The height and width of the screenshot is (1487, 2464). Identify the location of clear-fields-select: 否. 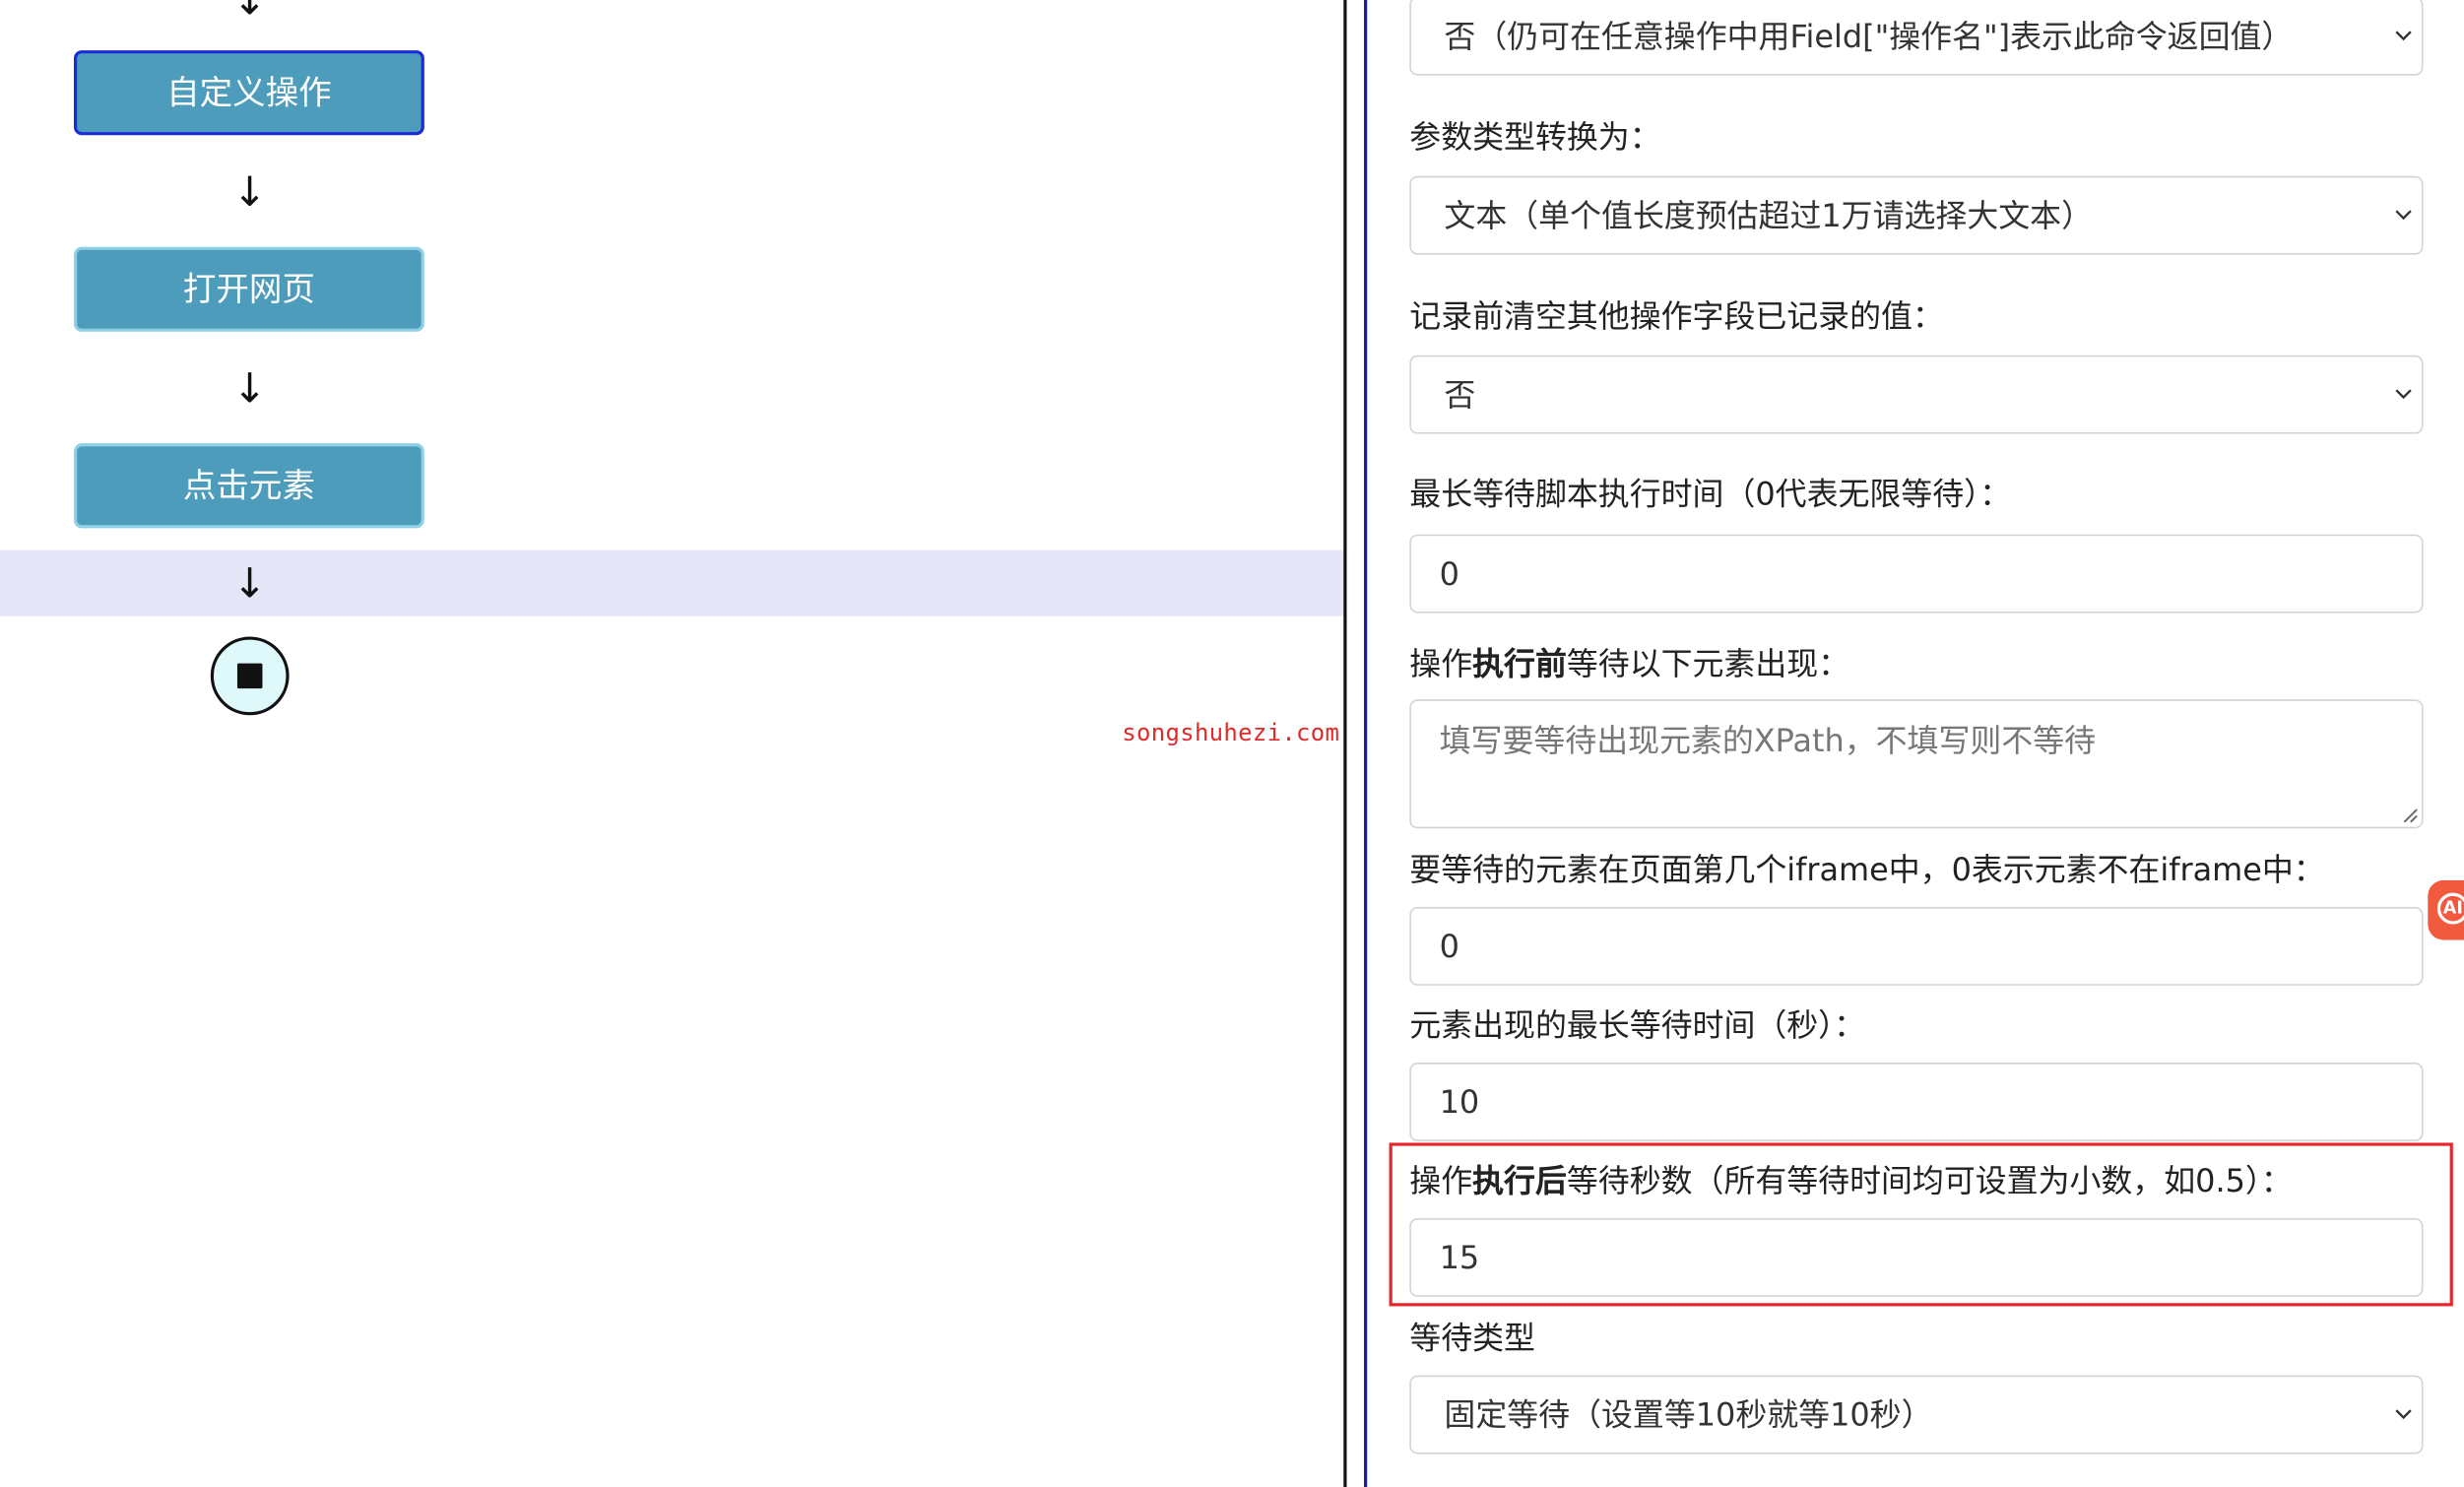
(1916, 394).